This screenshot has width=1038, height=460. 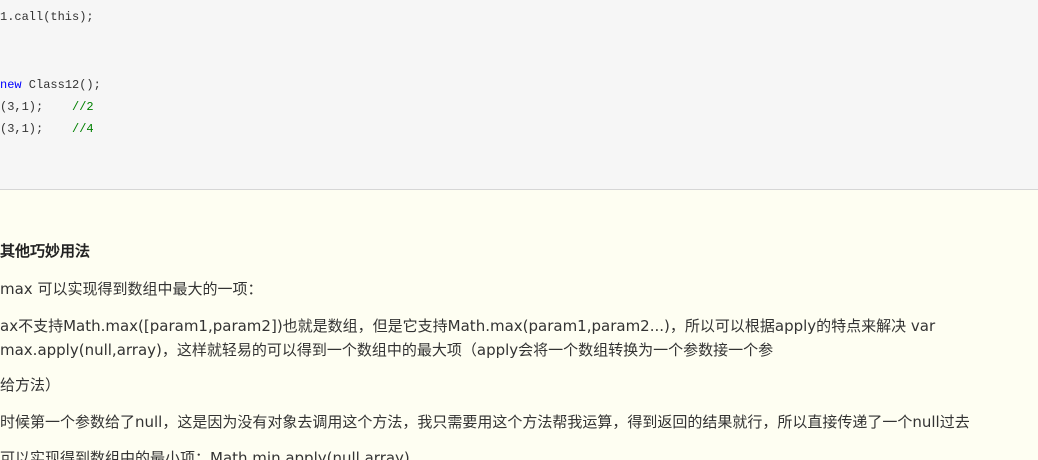 I want to click on code-text: Class12();, so click(x=61, y=85).